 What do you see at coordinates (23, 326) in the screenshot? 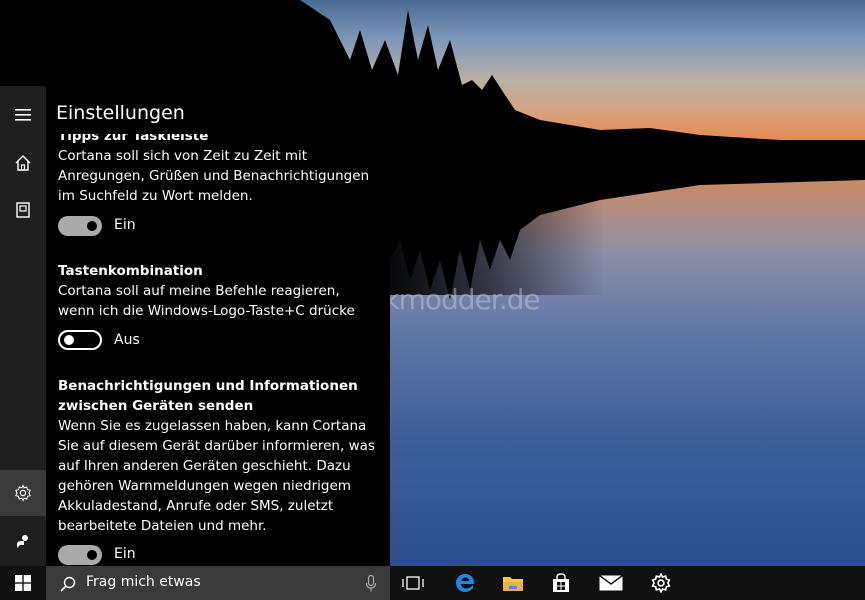
I see `cortana-sidebar` at bounding box center [23, 326].